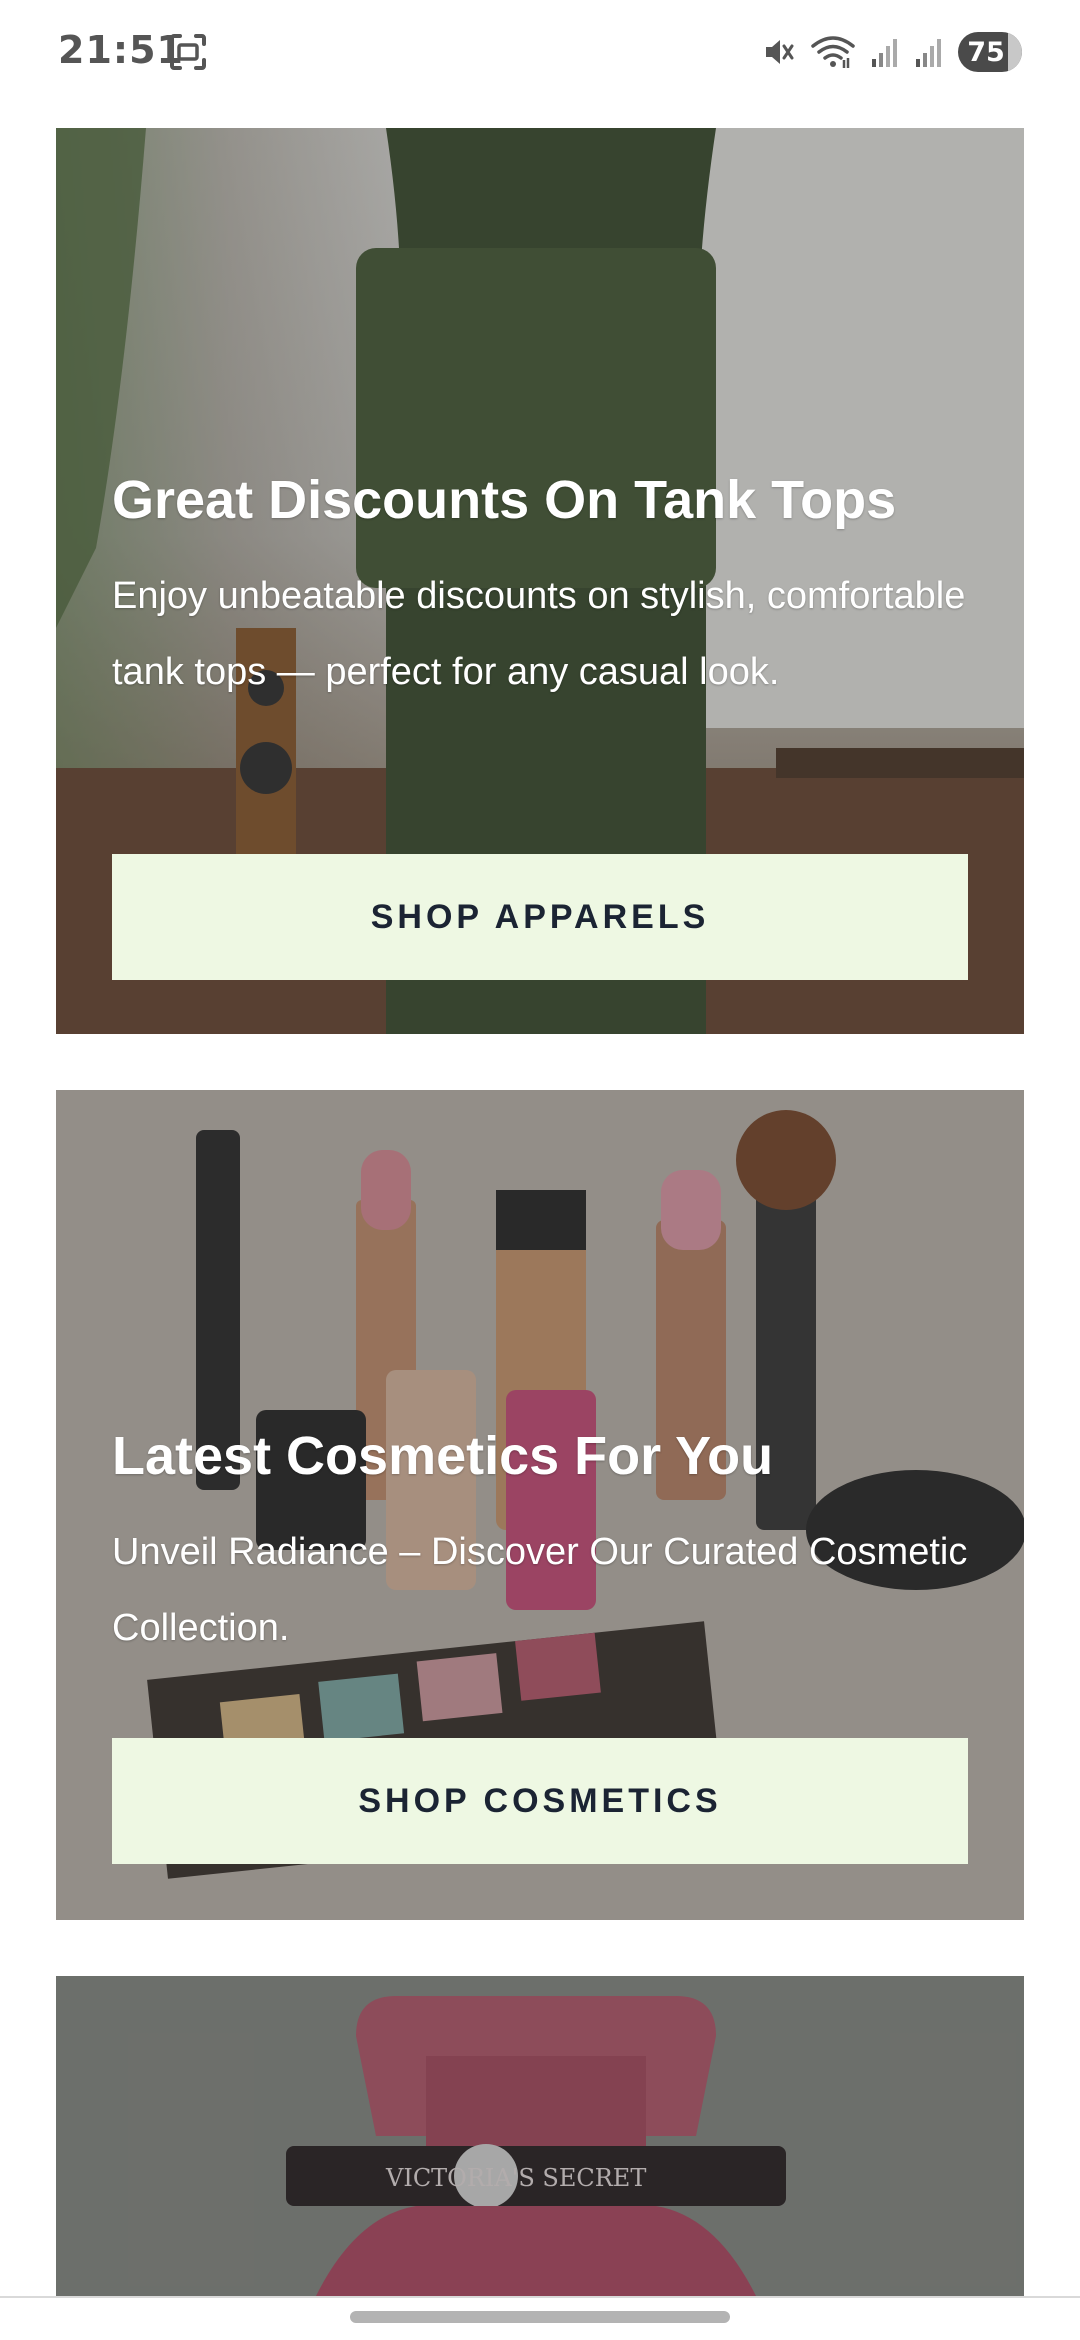  I want to click on banner-perfume: VICTORIA'S SECRET, so click(540, 2136).